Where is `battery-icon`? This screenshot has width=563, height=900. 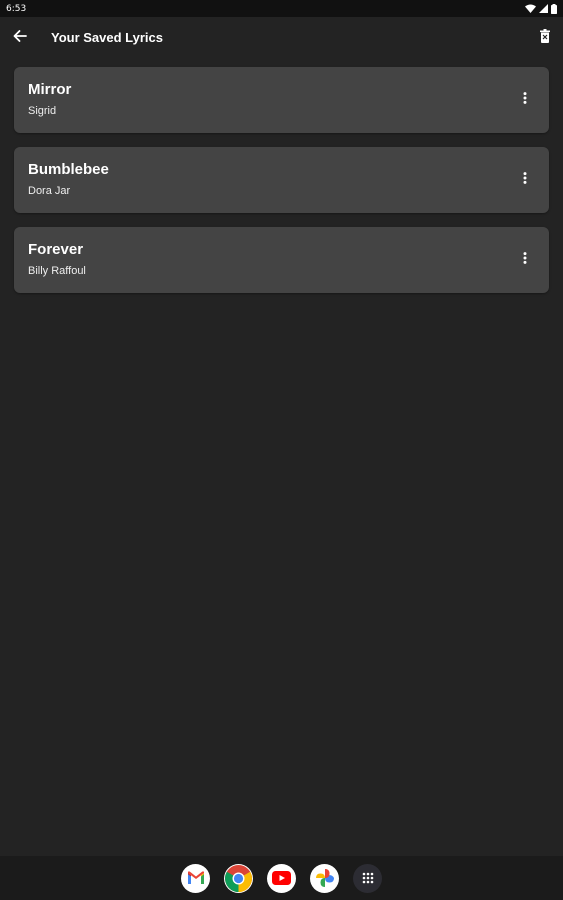
battery-icon is located at coordinates (554, 8).